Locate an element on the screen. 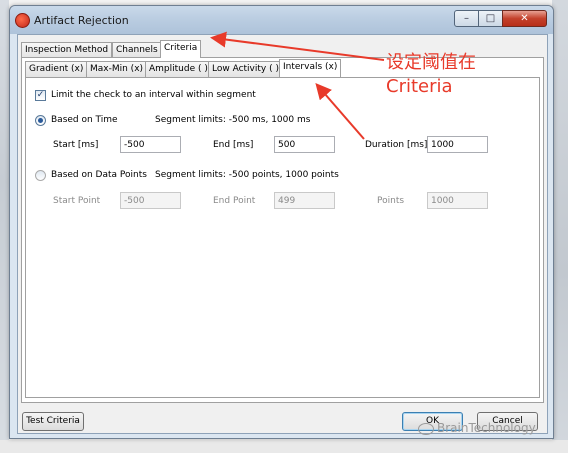 The image size is (568, 453). end-point-label: End Point is located at coordinates (234, 201).